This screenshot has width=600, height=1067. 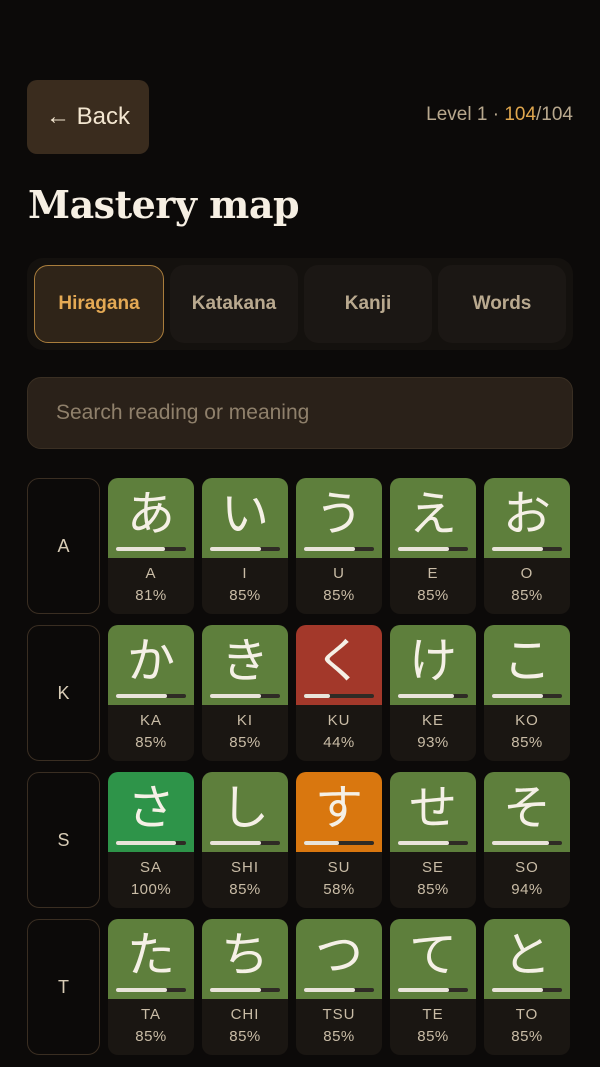 What do you see at coordinates (432, 720) in the screenshot?
I see `romaji-label: KE` at bounding box center [432, 720].